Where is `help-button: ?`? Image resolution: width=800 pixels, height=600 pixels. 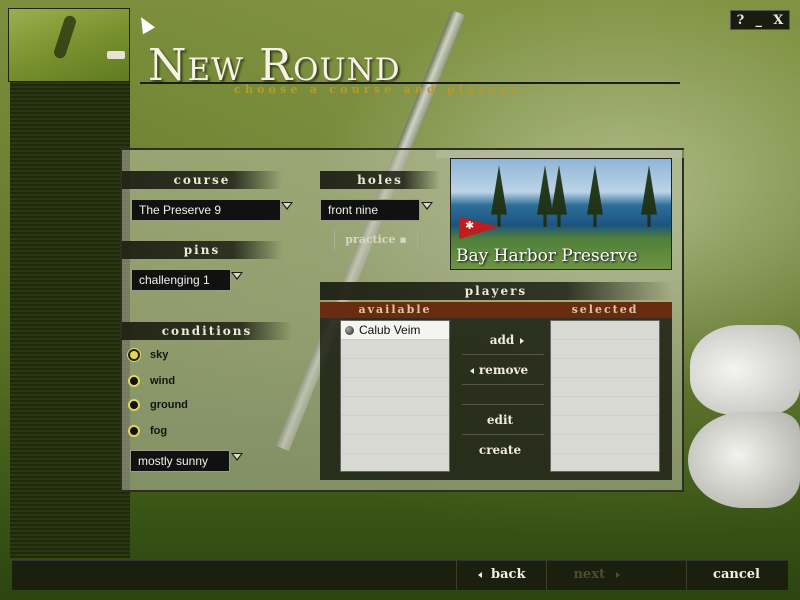
help-button: ? is located at coordinates (741, 20).